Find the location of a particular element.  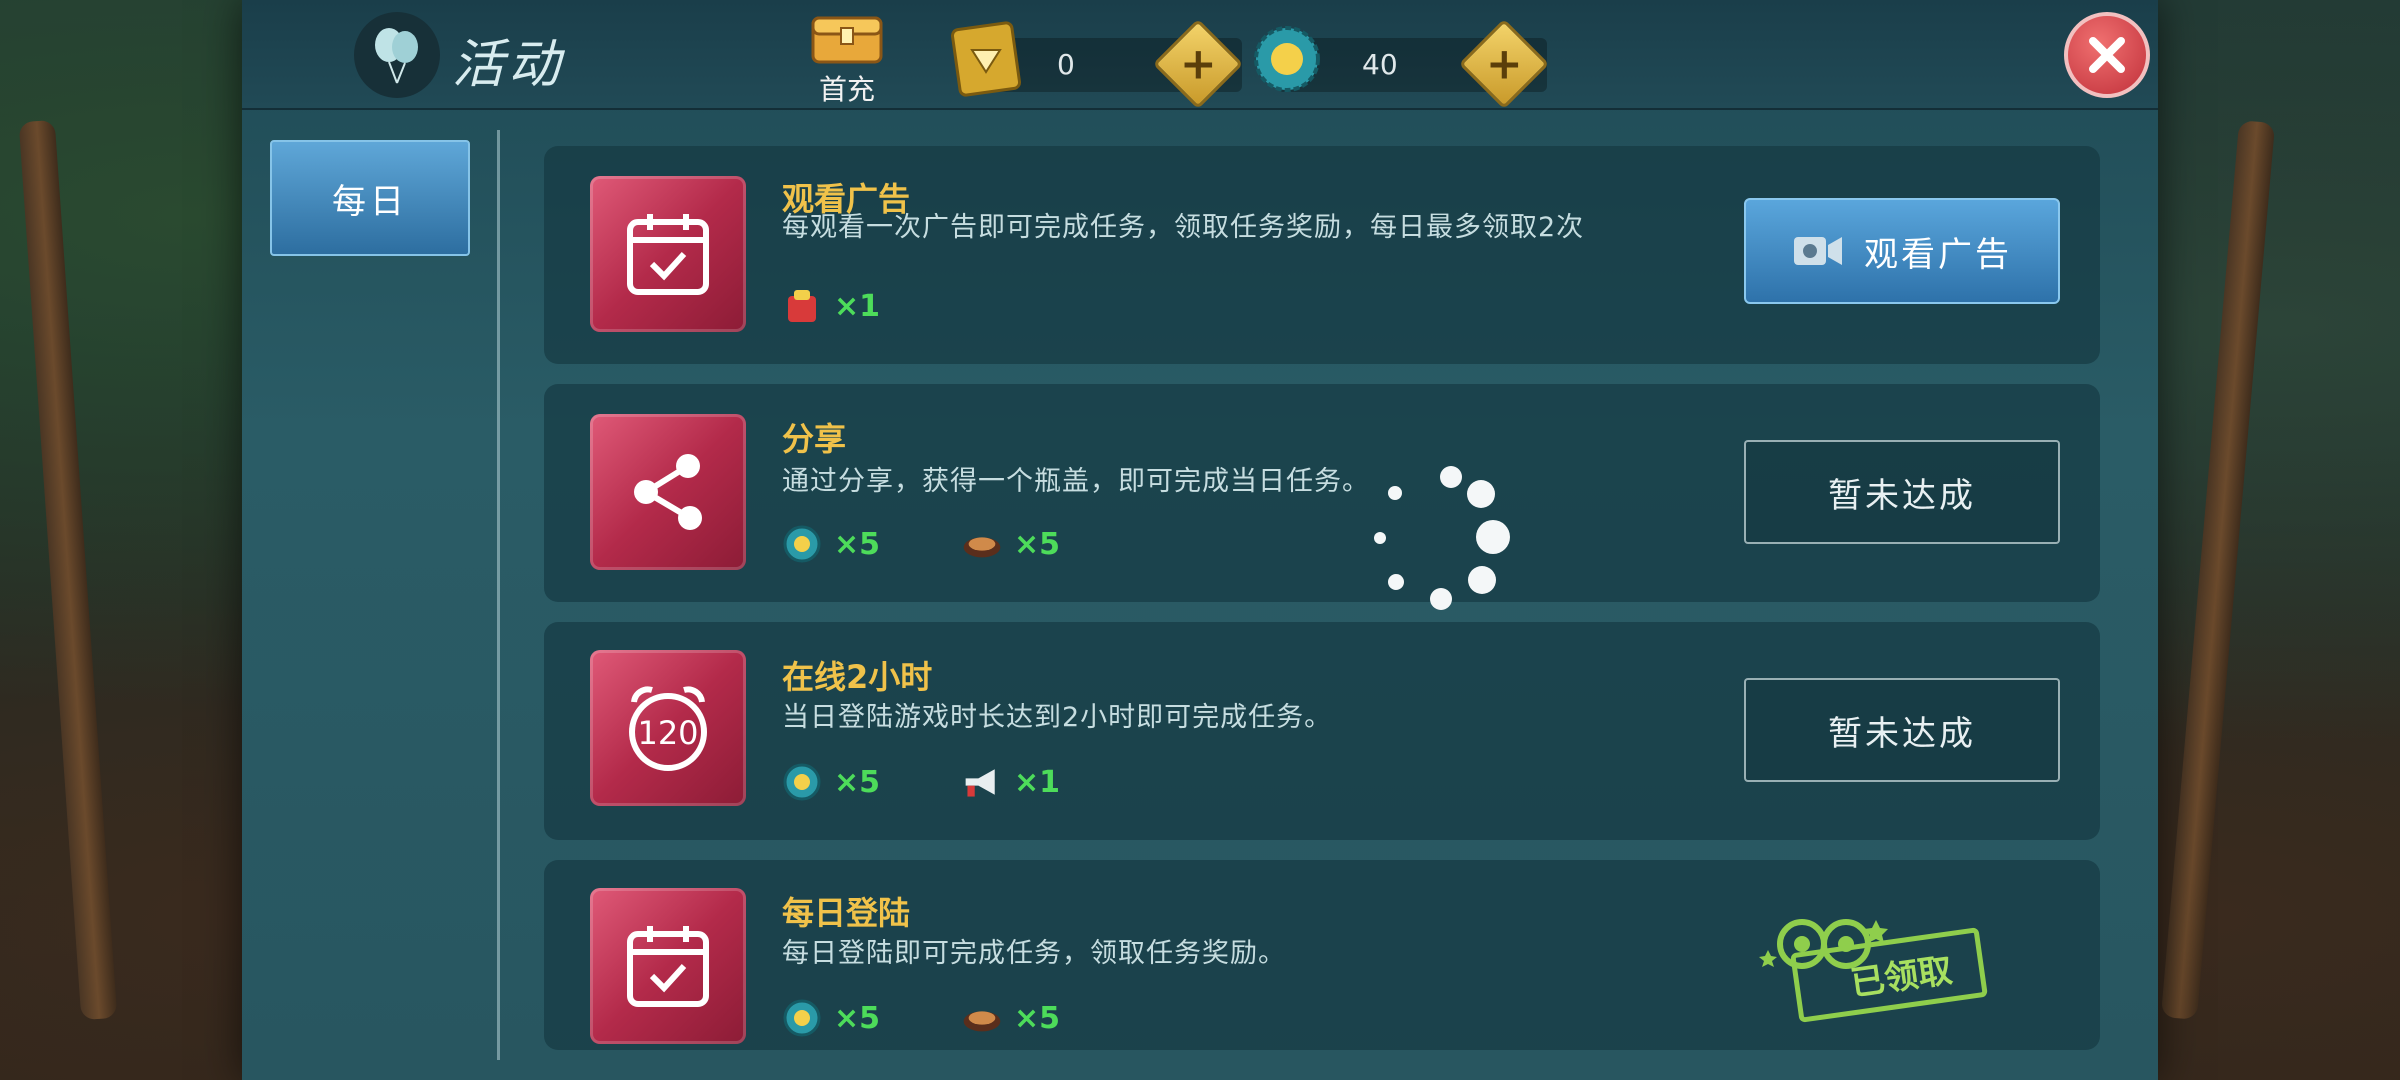

cap-value: 40 is located at coordinates (1380, 64).